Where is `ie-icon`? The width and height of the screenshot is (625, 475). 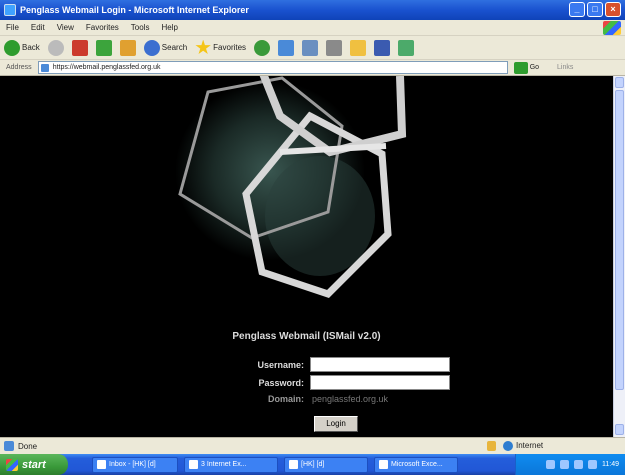 ie-icon is located at coordinates (10, 10).